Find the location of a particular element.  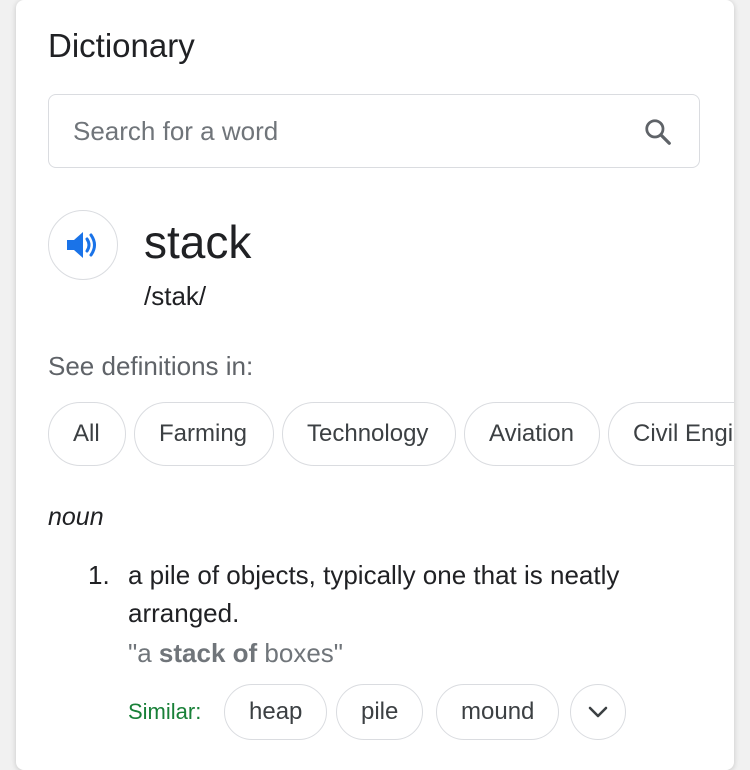

speaker-icon is located at coordinates (81, 245).